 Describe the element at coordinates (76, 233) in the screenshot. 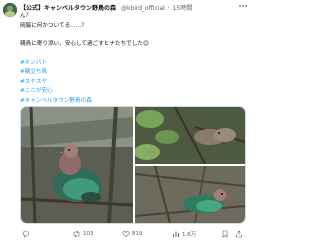

I see `retweet-icon` at that location.